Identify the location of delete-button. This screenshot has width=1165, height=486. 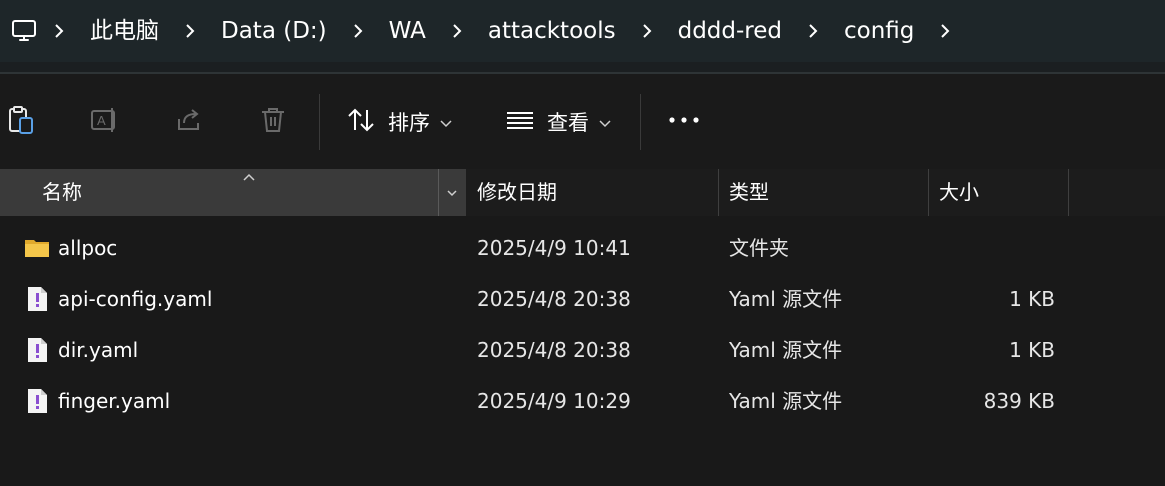
(273, 122).